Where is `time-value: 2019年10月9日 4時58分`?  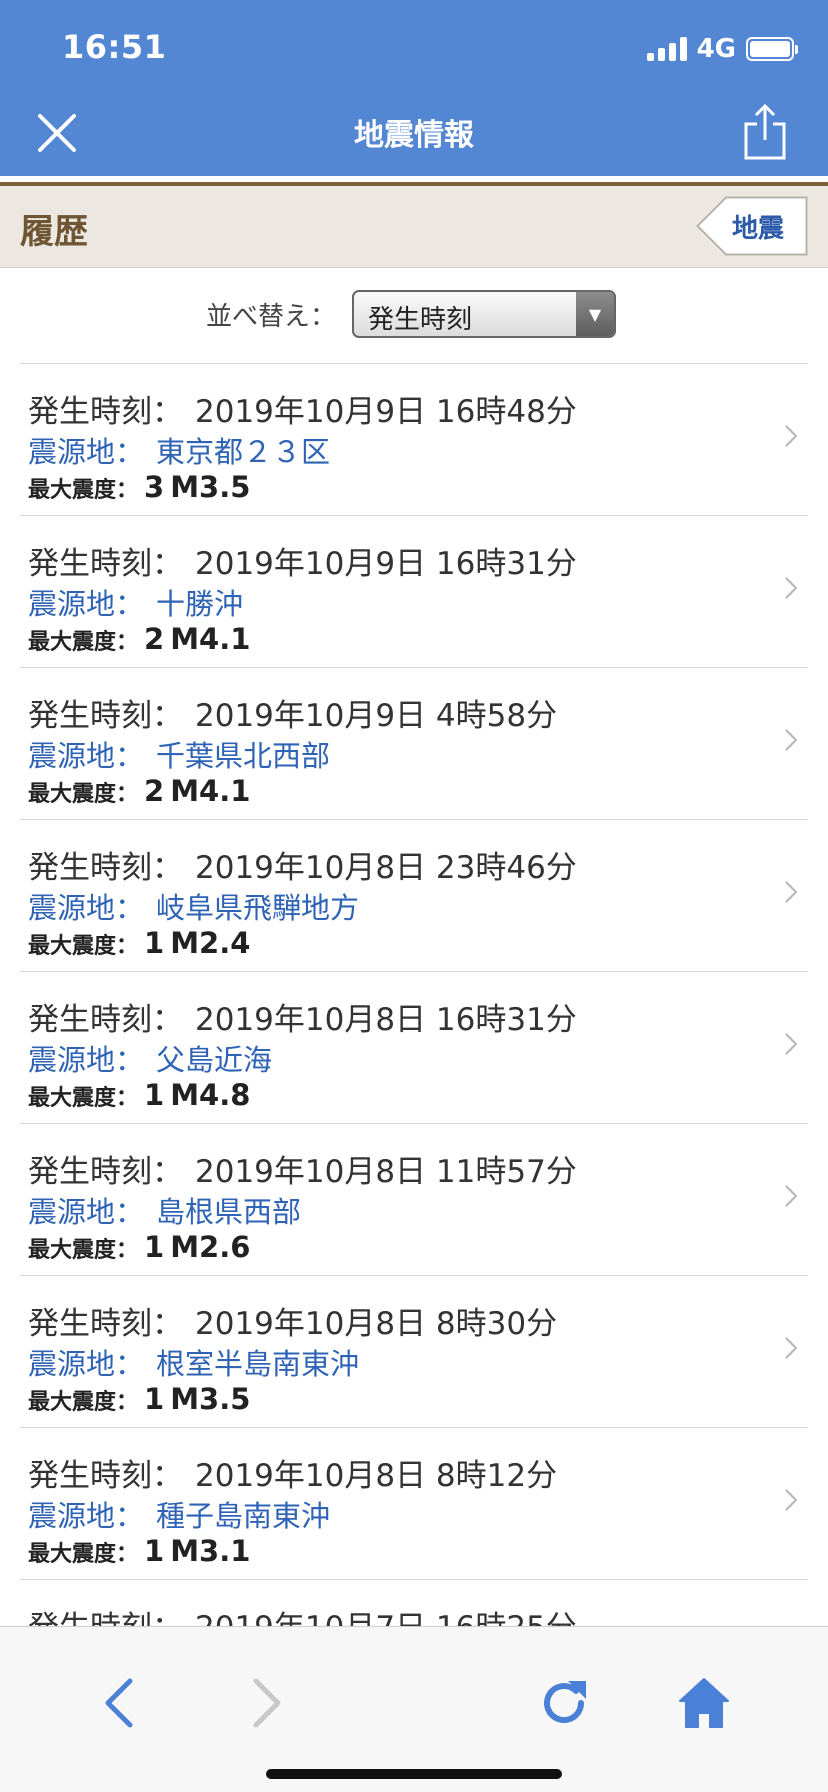
time-value: 2019年10月9日 4時58分 is located at coordinates (376, 716).